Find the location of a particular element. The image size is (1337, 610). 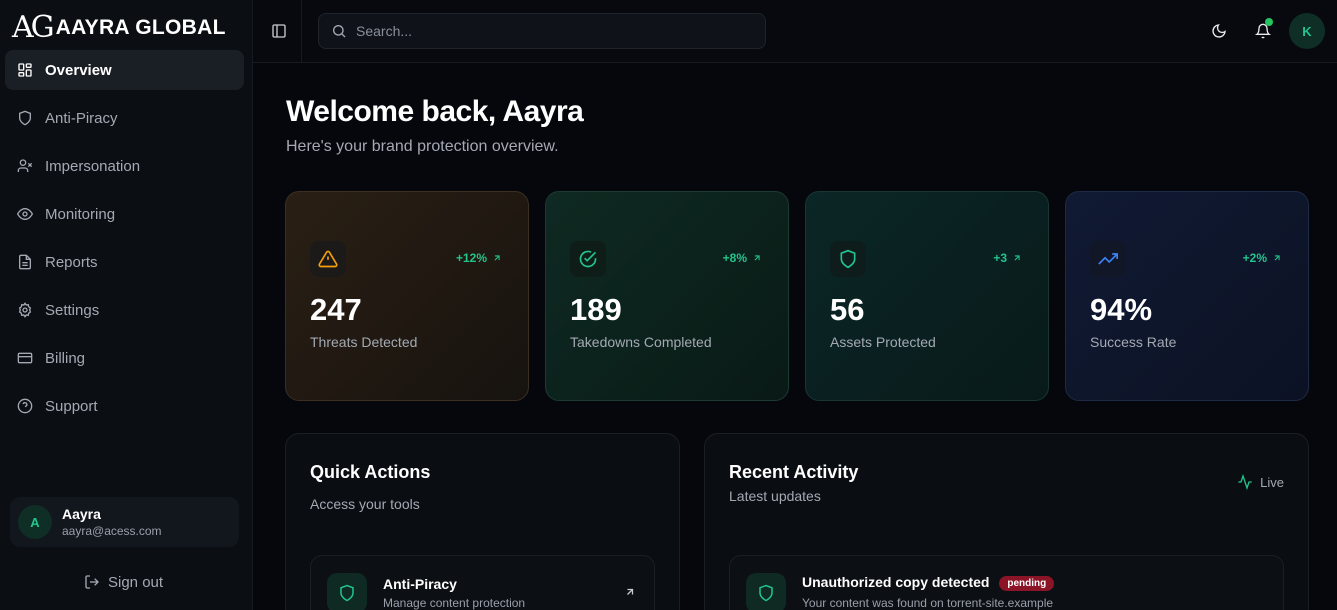

stat-label: Takedowns Completed is located at coordinates (641, 342).